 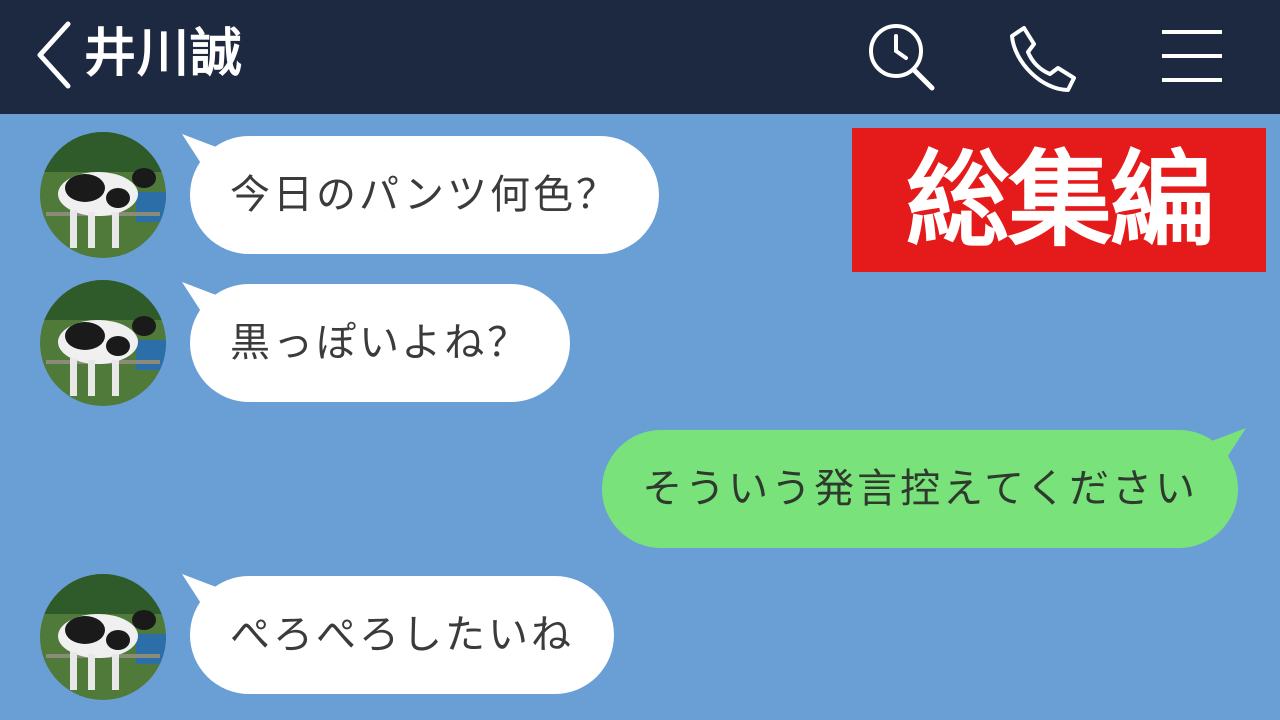 What do you see at coordinates (1059, 200) in the screenshot?
I see `compilation-banner: 総集編` at bounding box center [1059, 200].